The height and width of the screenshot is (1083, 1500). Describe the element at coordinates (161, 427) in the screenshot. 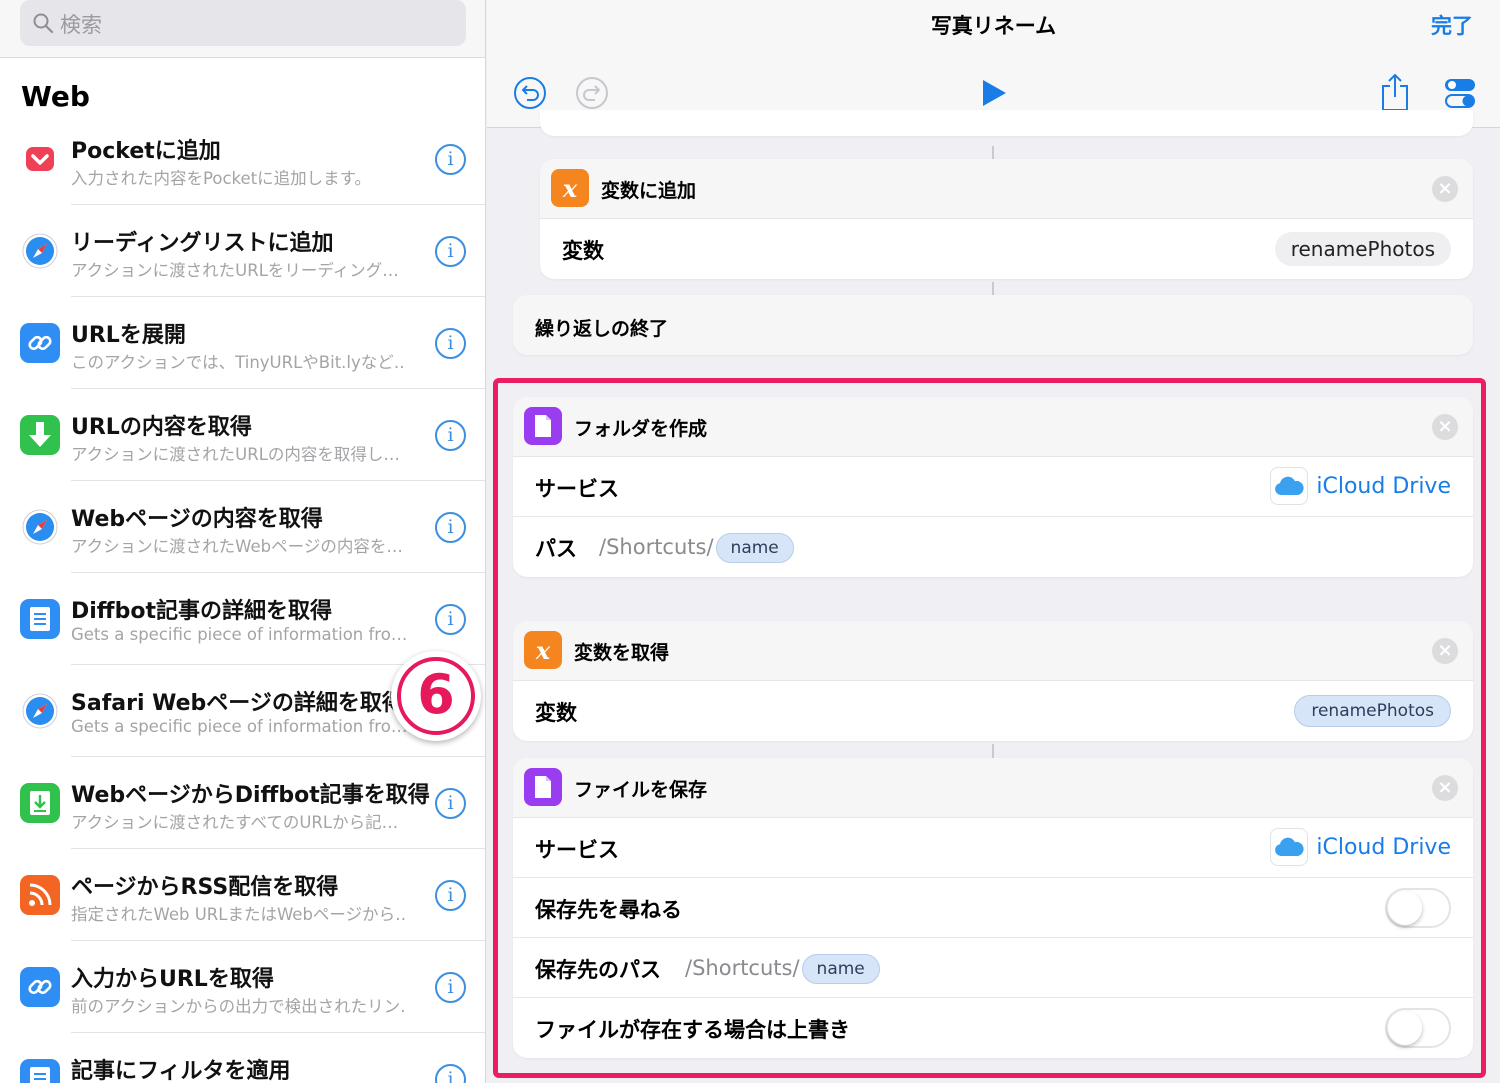

I see `action-title: URLの内容を取得` at that location.